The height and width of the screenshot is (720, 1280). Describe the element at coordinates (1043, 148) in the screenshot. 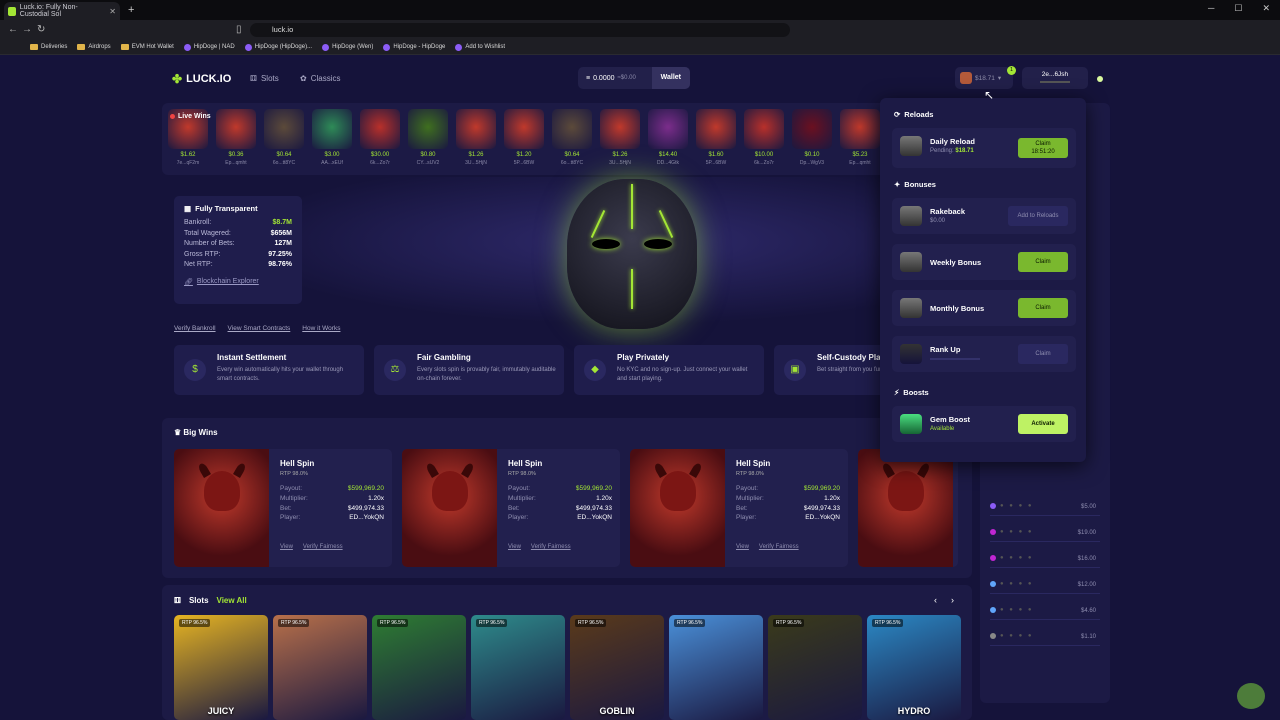

I see `claim-daily-reload-button: Claim 18:51:20` at that location.